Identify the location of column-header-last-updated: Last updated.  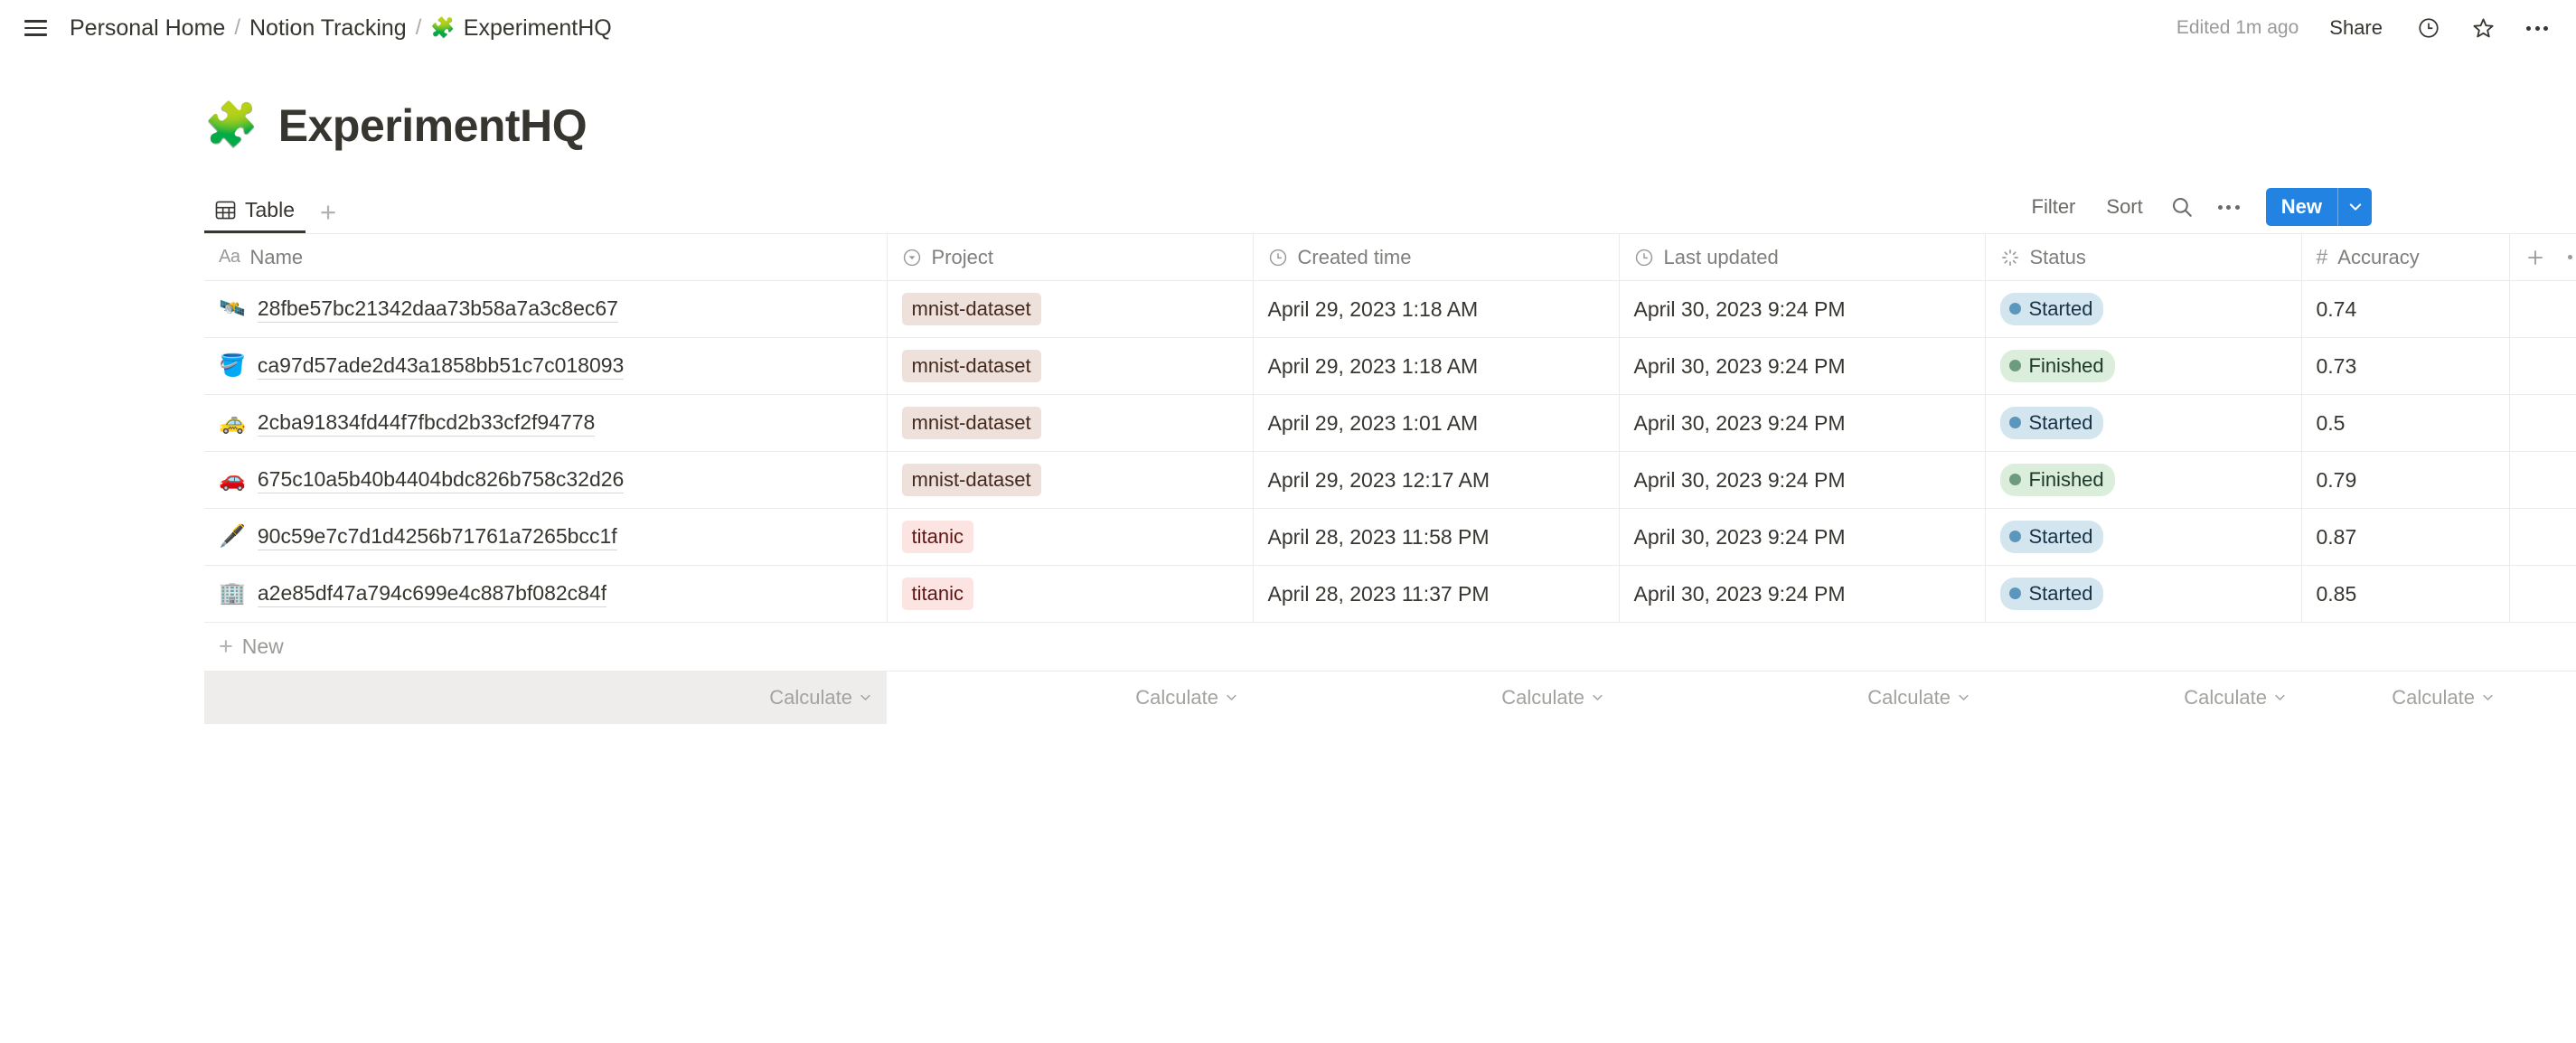
(1803, 257).